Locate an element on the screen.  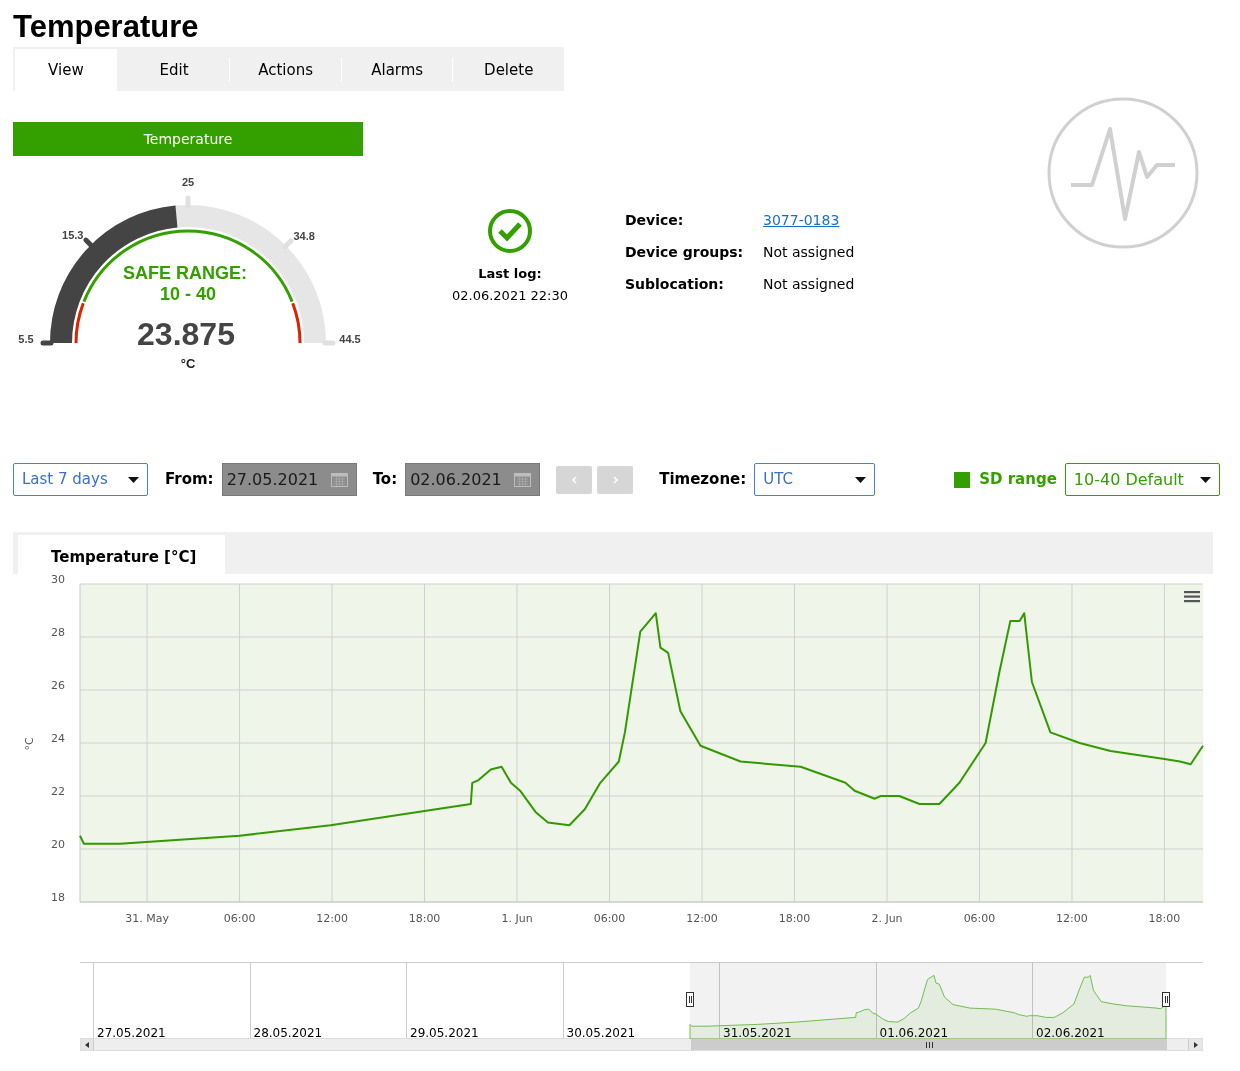
x-tick-label: 2. Jun is located at coordinates (887, 918).